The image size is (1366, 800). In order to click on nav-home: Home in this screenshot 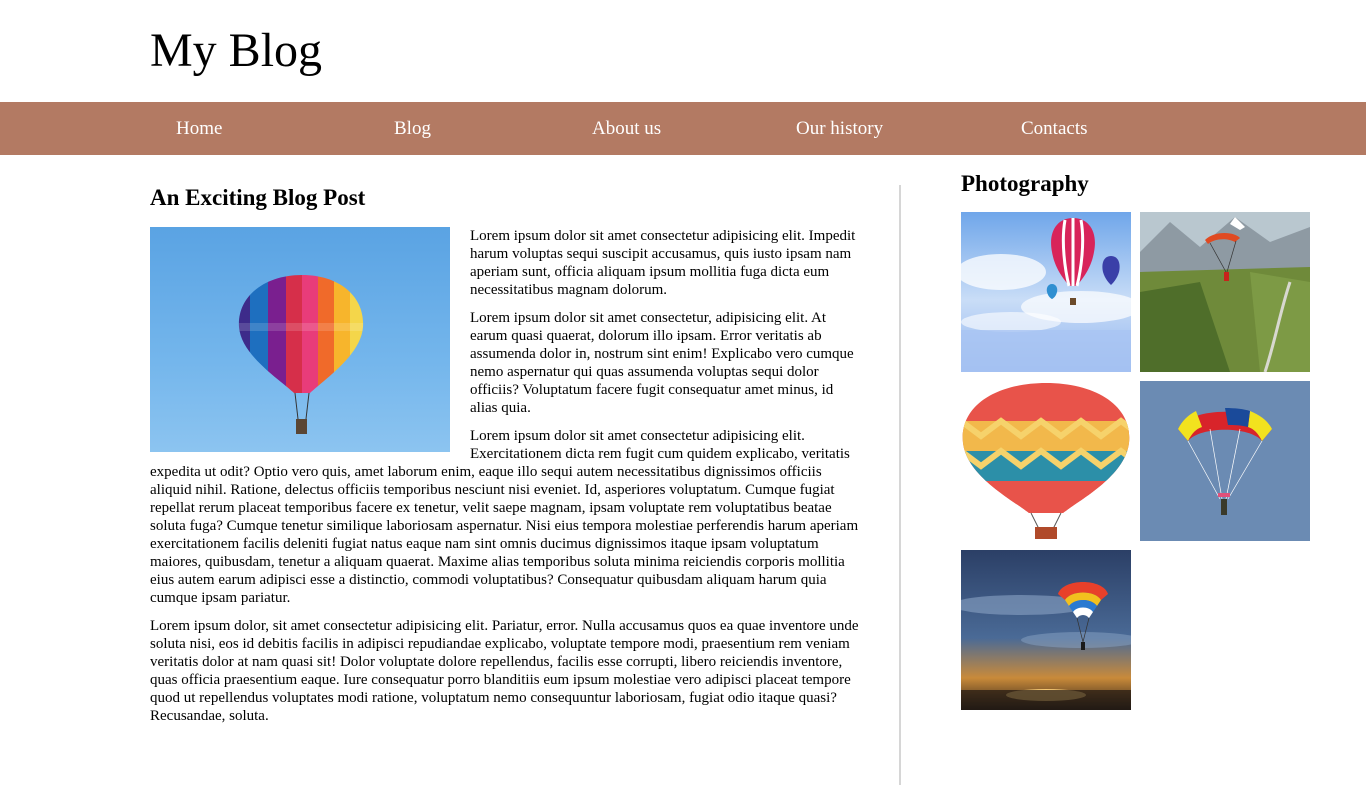, I will do `click(199, 128)`.